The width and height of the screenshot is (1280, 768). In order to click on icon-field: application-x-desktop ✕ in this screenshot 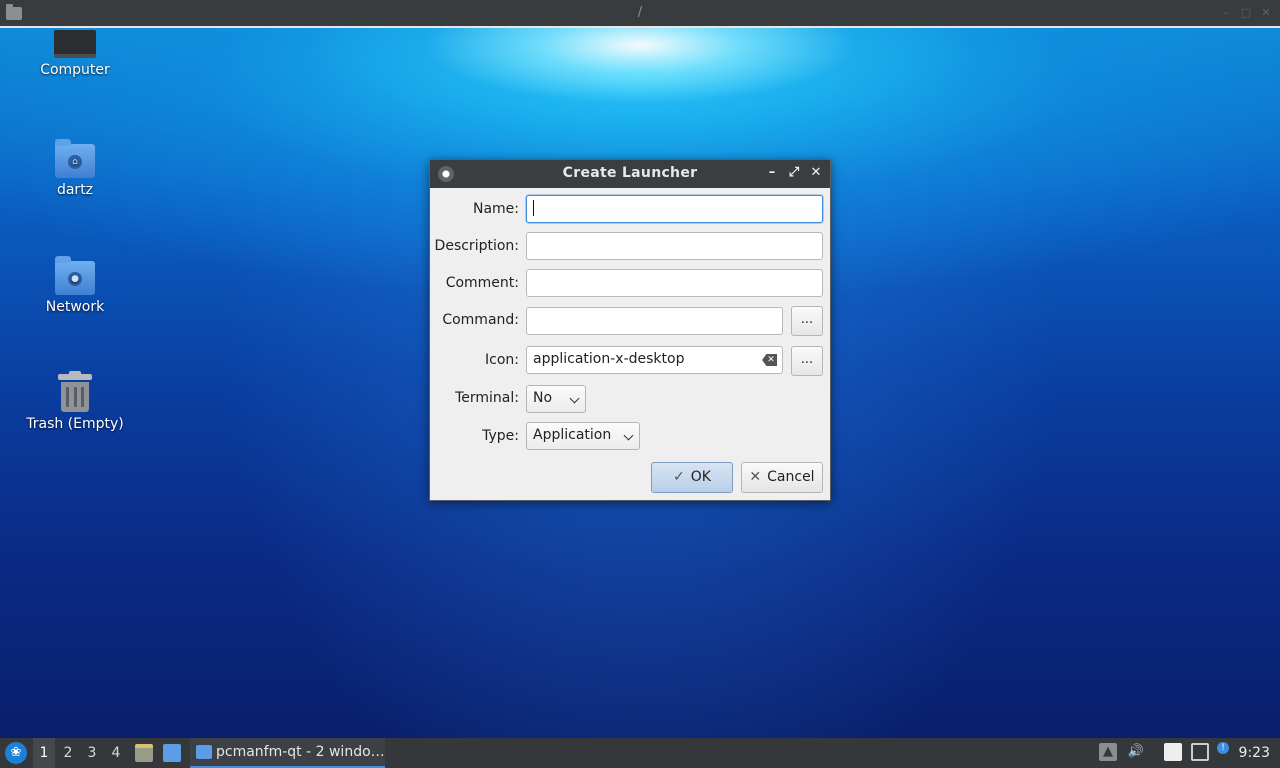, I will do `click(654, 360)`.